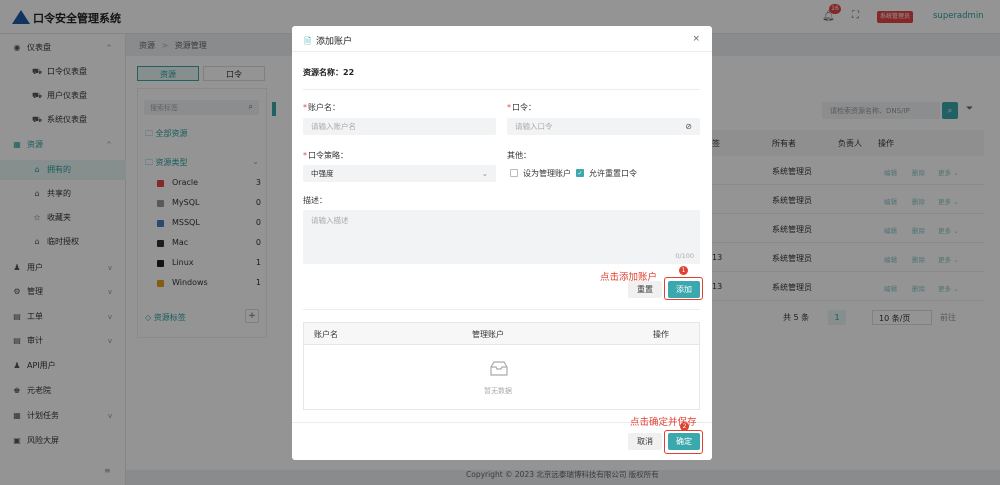 The height and width of the screenshot is (485, 1000). I want to click on account-input: 请输入账户名, so click(399, 126).